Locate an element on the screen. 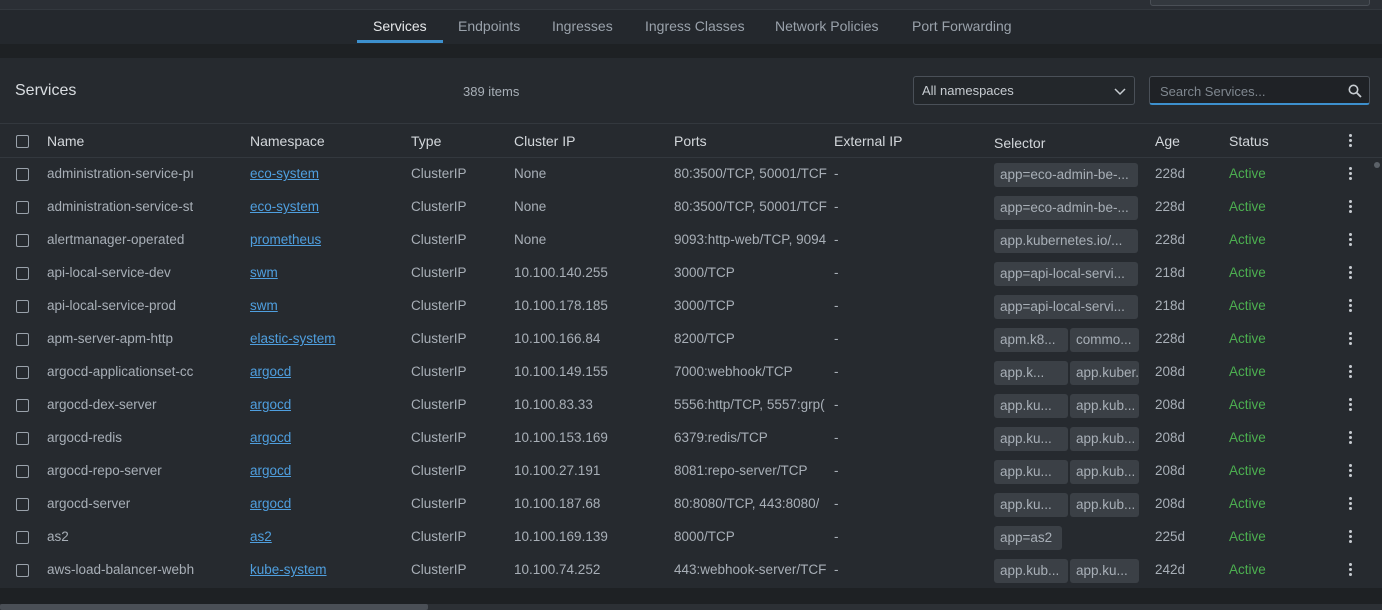 The width and height of the screenshot is (1382, 610). columns-menu-icon is located at coordinates (1350, 141).